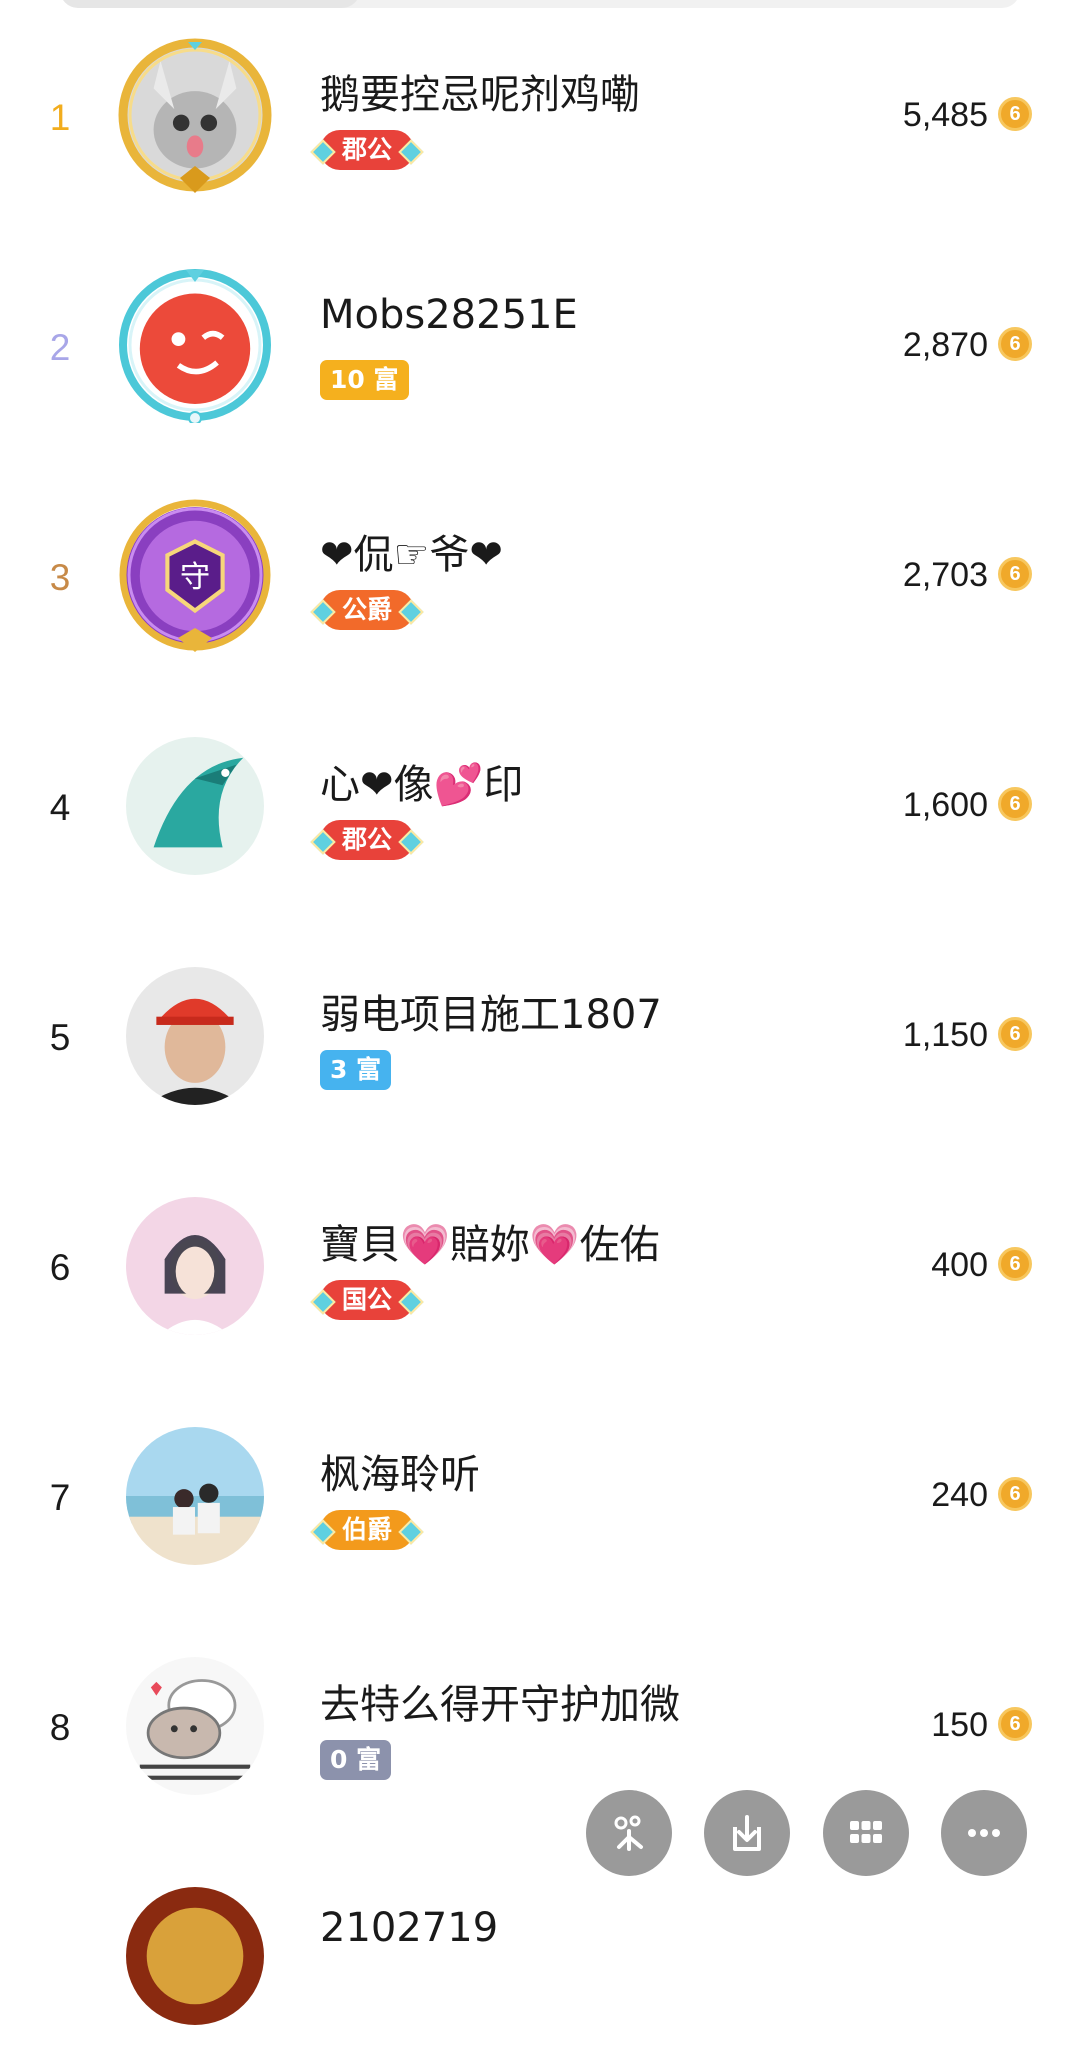  What do you see at coordinates (540, 345) in the screenshot?
I see `ranking-row: 2 Mobs28251E 10 富 2,870 6` at bounding box center [540, 345].